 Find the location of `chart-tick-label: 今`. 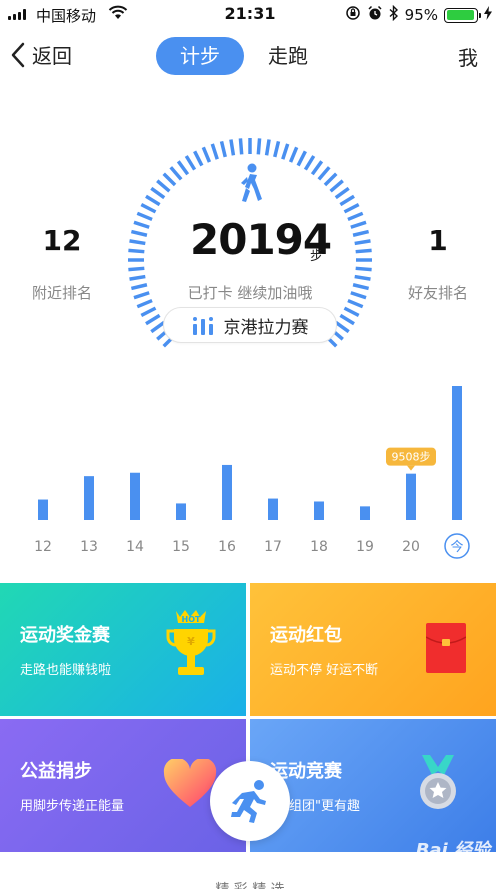

chart-tick-label: 今 is located at coordinates (456, 547).